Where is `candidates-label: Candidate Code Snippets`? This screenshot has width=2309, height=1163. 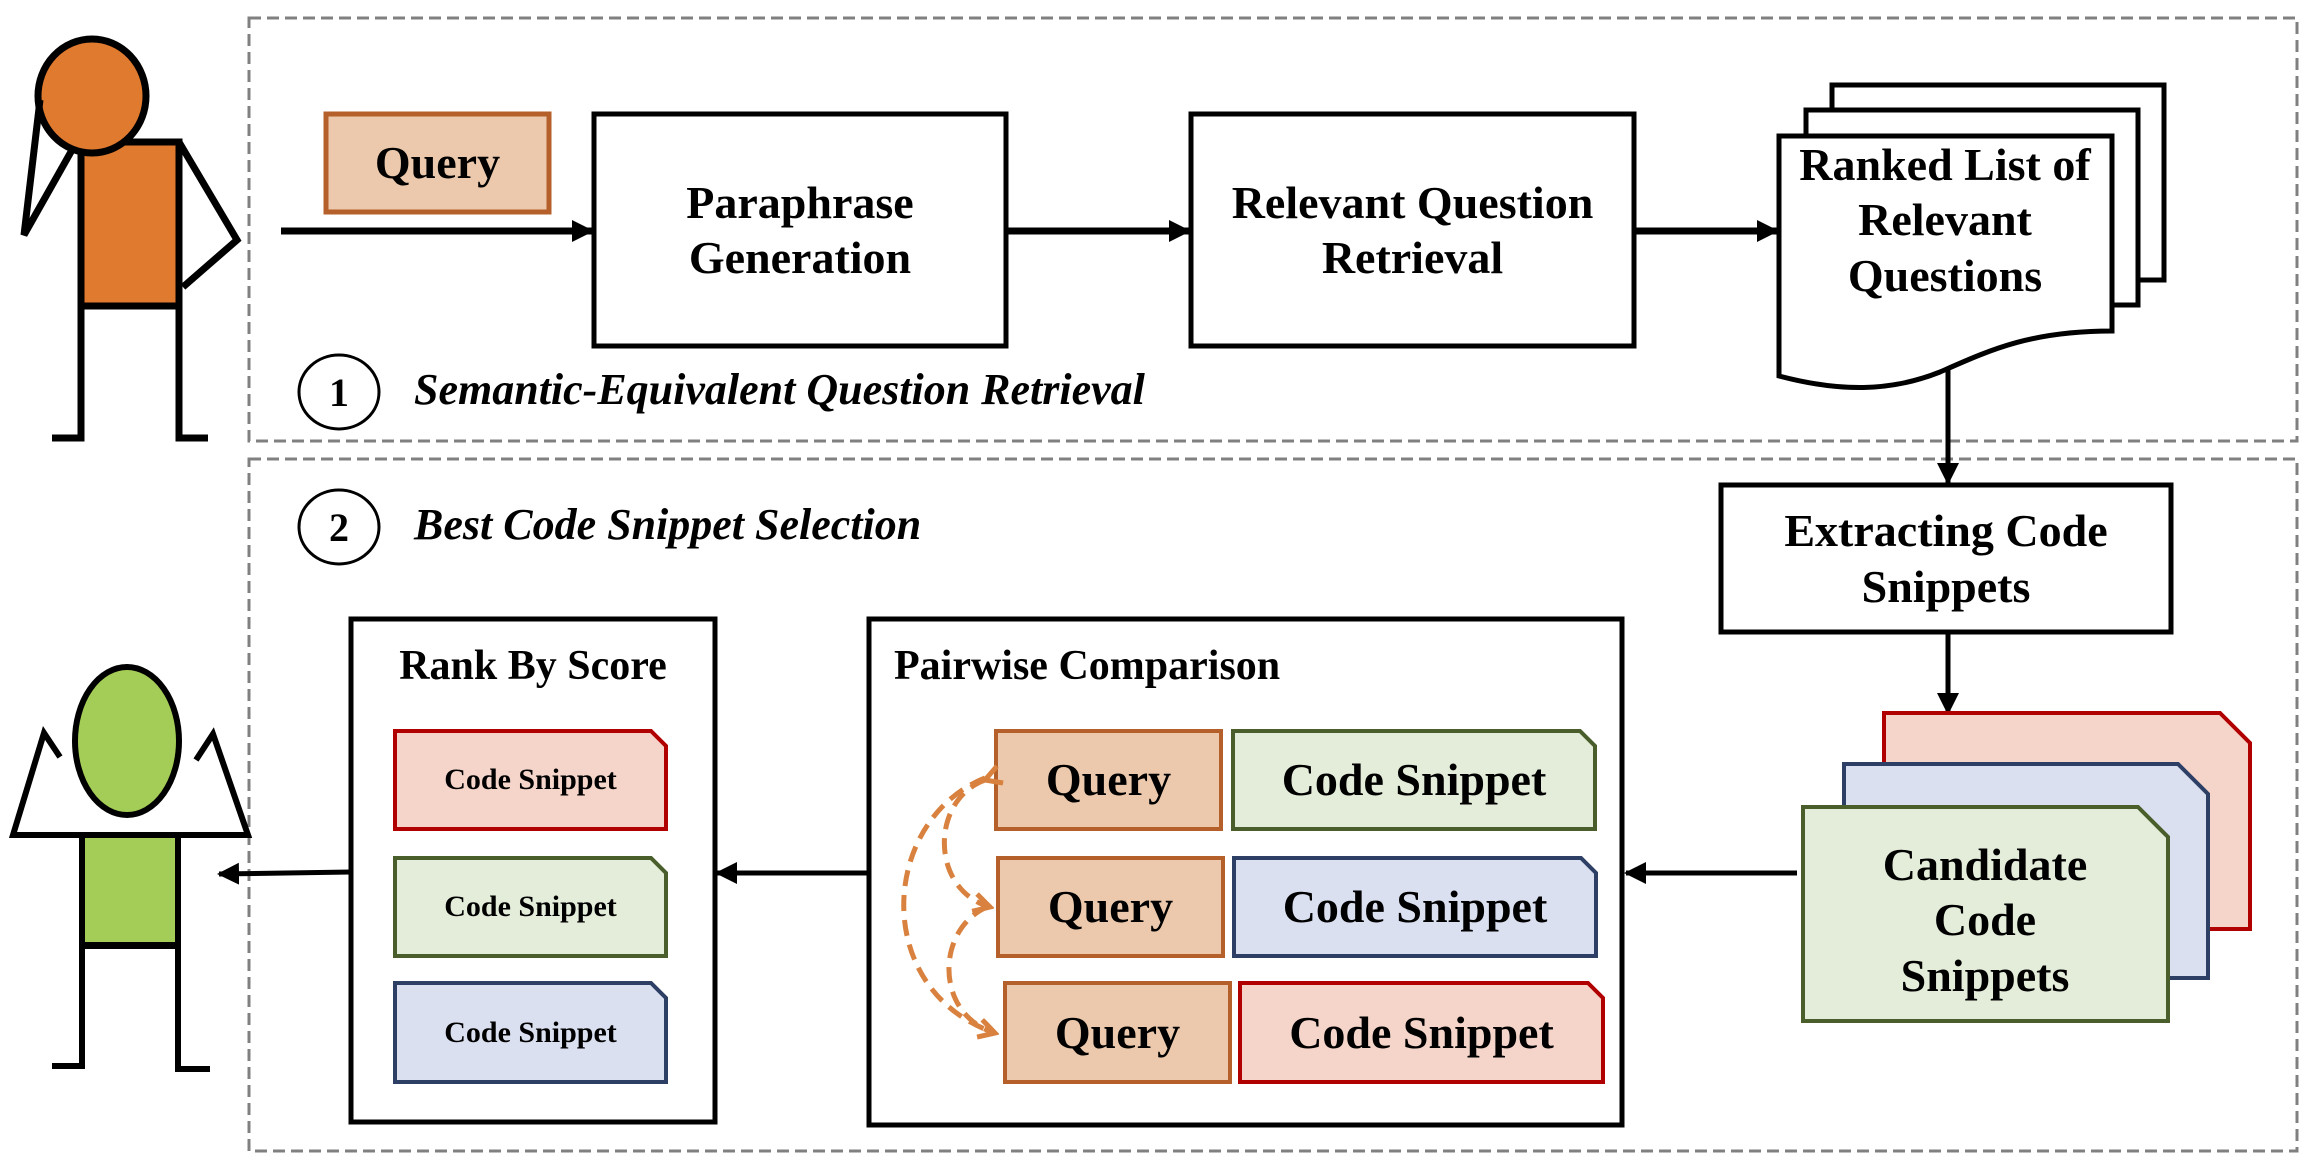 candidates-label: Candidate Code Snippets is located at coordinates (1985, 920).